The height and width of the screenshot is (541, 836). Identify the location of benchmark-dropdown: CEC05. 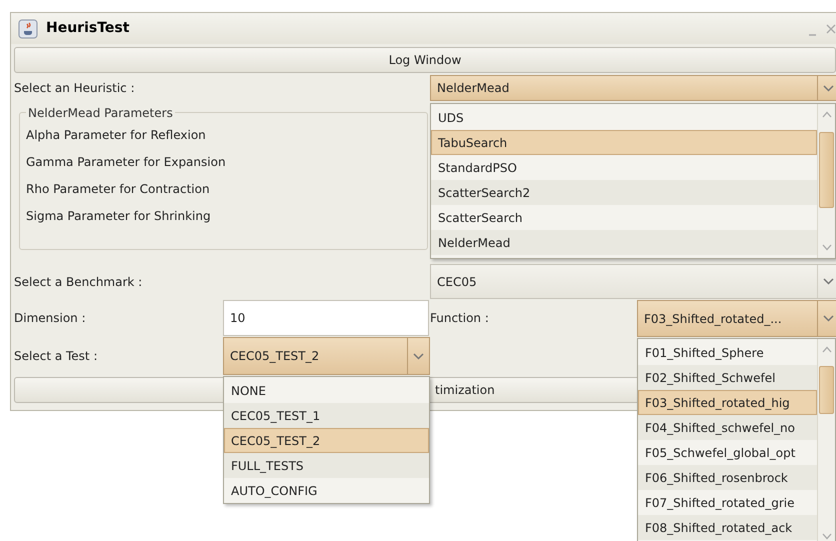
(633, 281).